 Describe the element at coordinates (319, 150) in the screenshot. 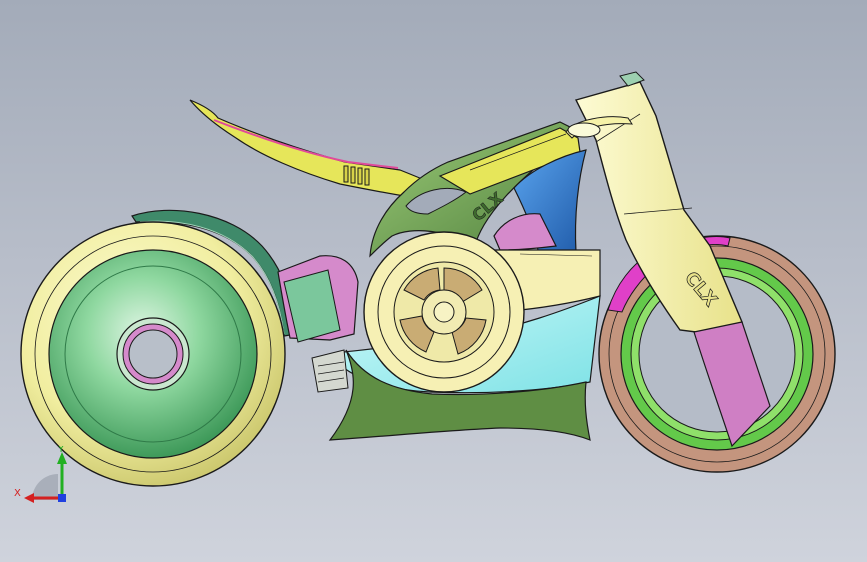

I see `seat-tail` at that location.